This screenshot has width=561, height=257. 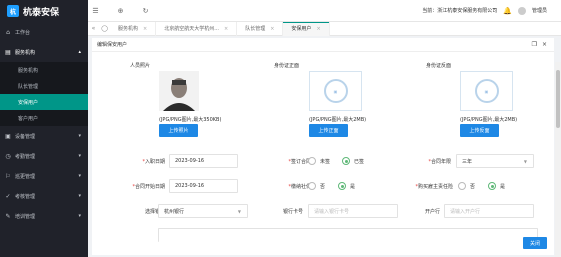 I want to click on sidebar-item-patrol: ⚐ 巡更管理 ▾, so click(x=44, y=176).